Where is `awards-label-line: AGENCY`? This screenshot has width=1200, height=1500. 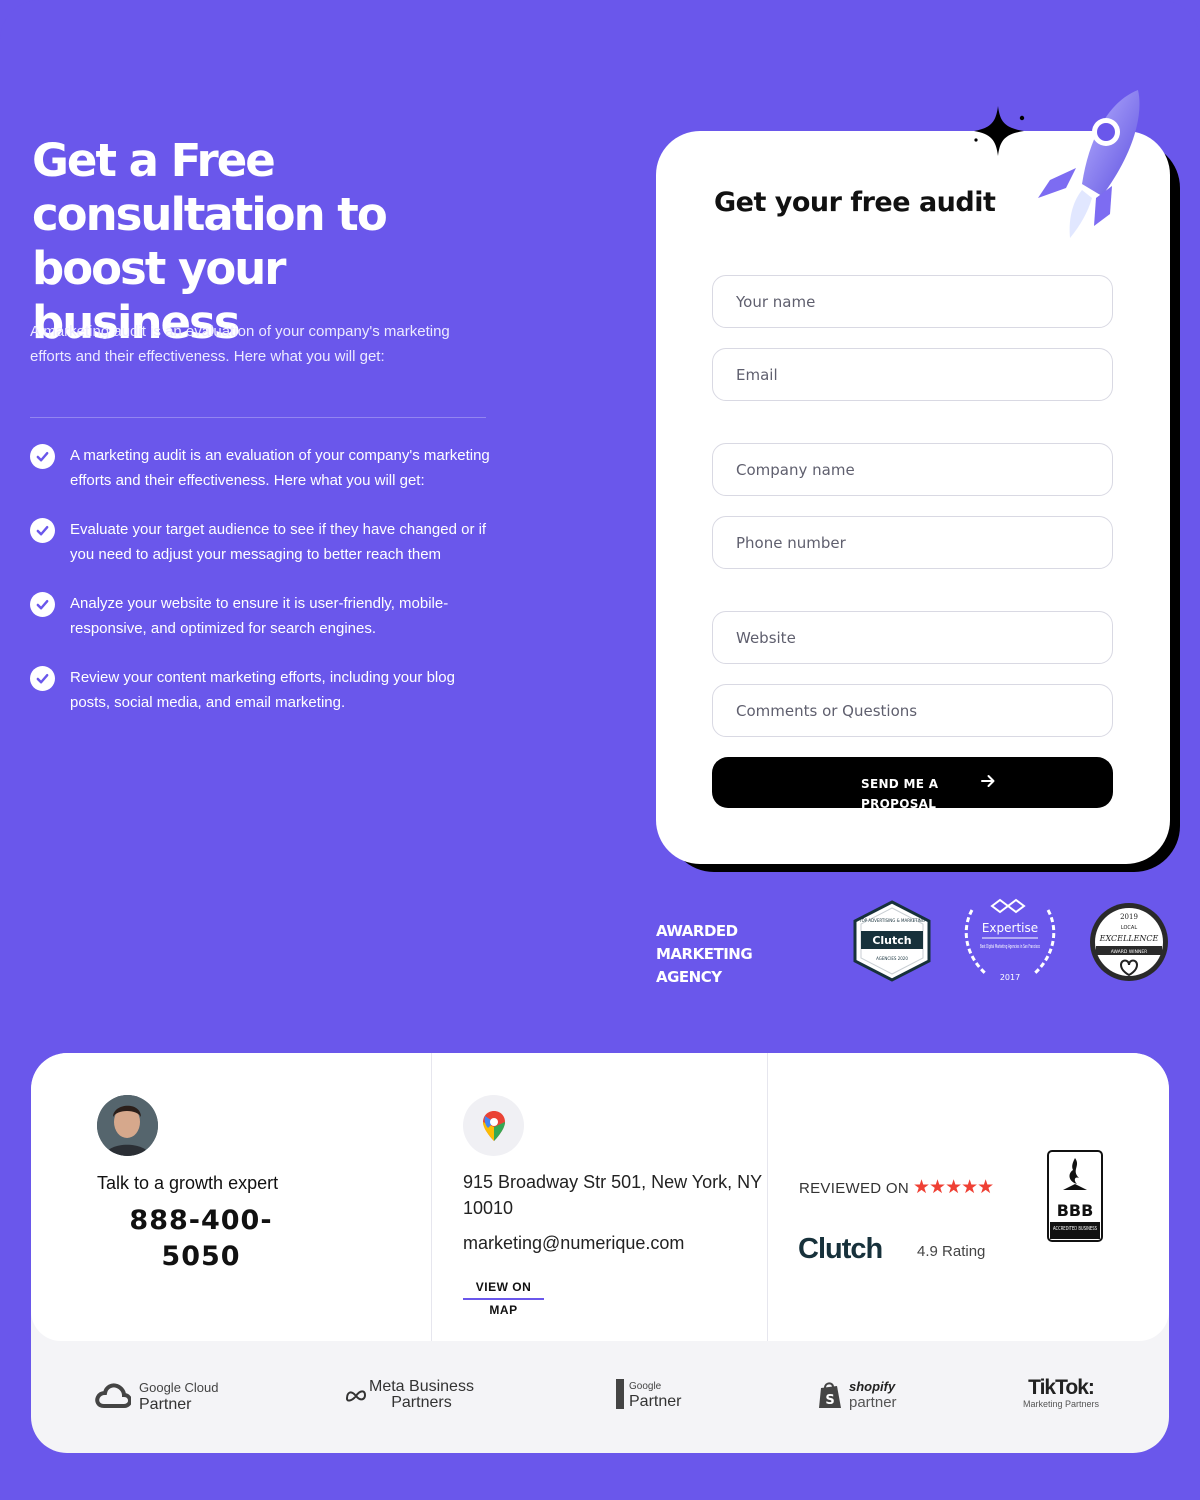
awards-label-line: AGENCY is located at coordinates (689, 977).